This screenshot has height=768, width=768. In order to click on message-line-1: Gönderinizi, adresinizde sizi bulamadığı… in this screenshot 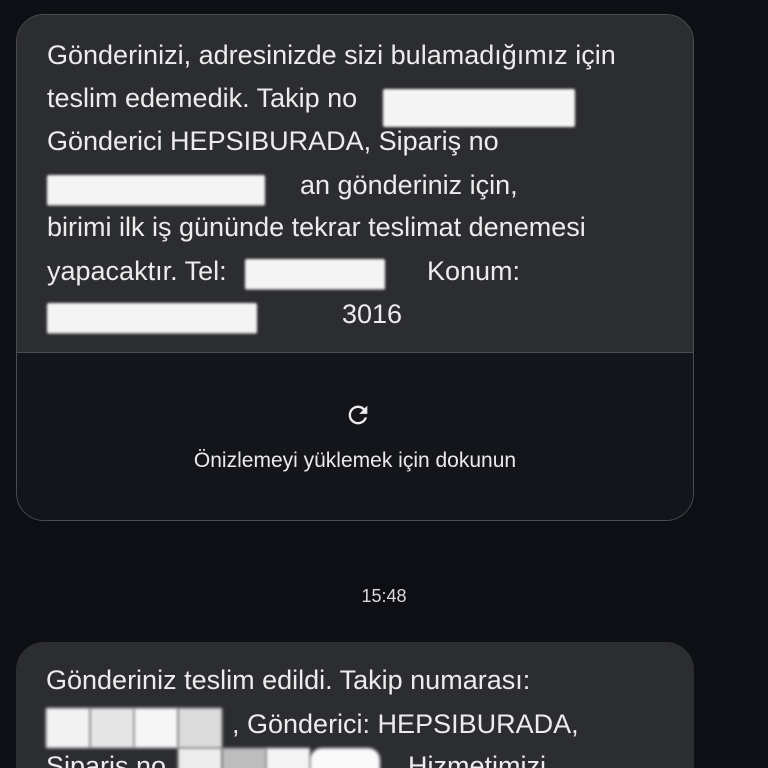, I will do `click(331, 55)`.